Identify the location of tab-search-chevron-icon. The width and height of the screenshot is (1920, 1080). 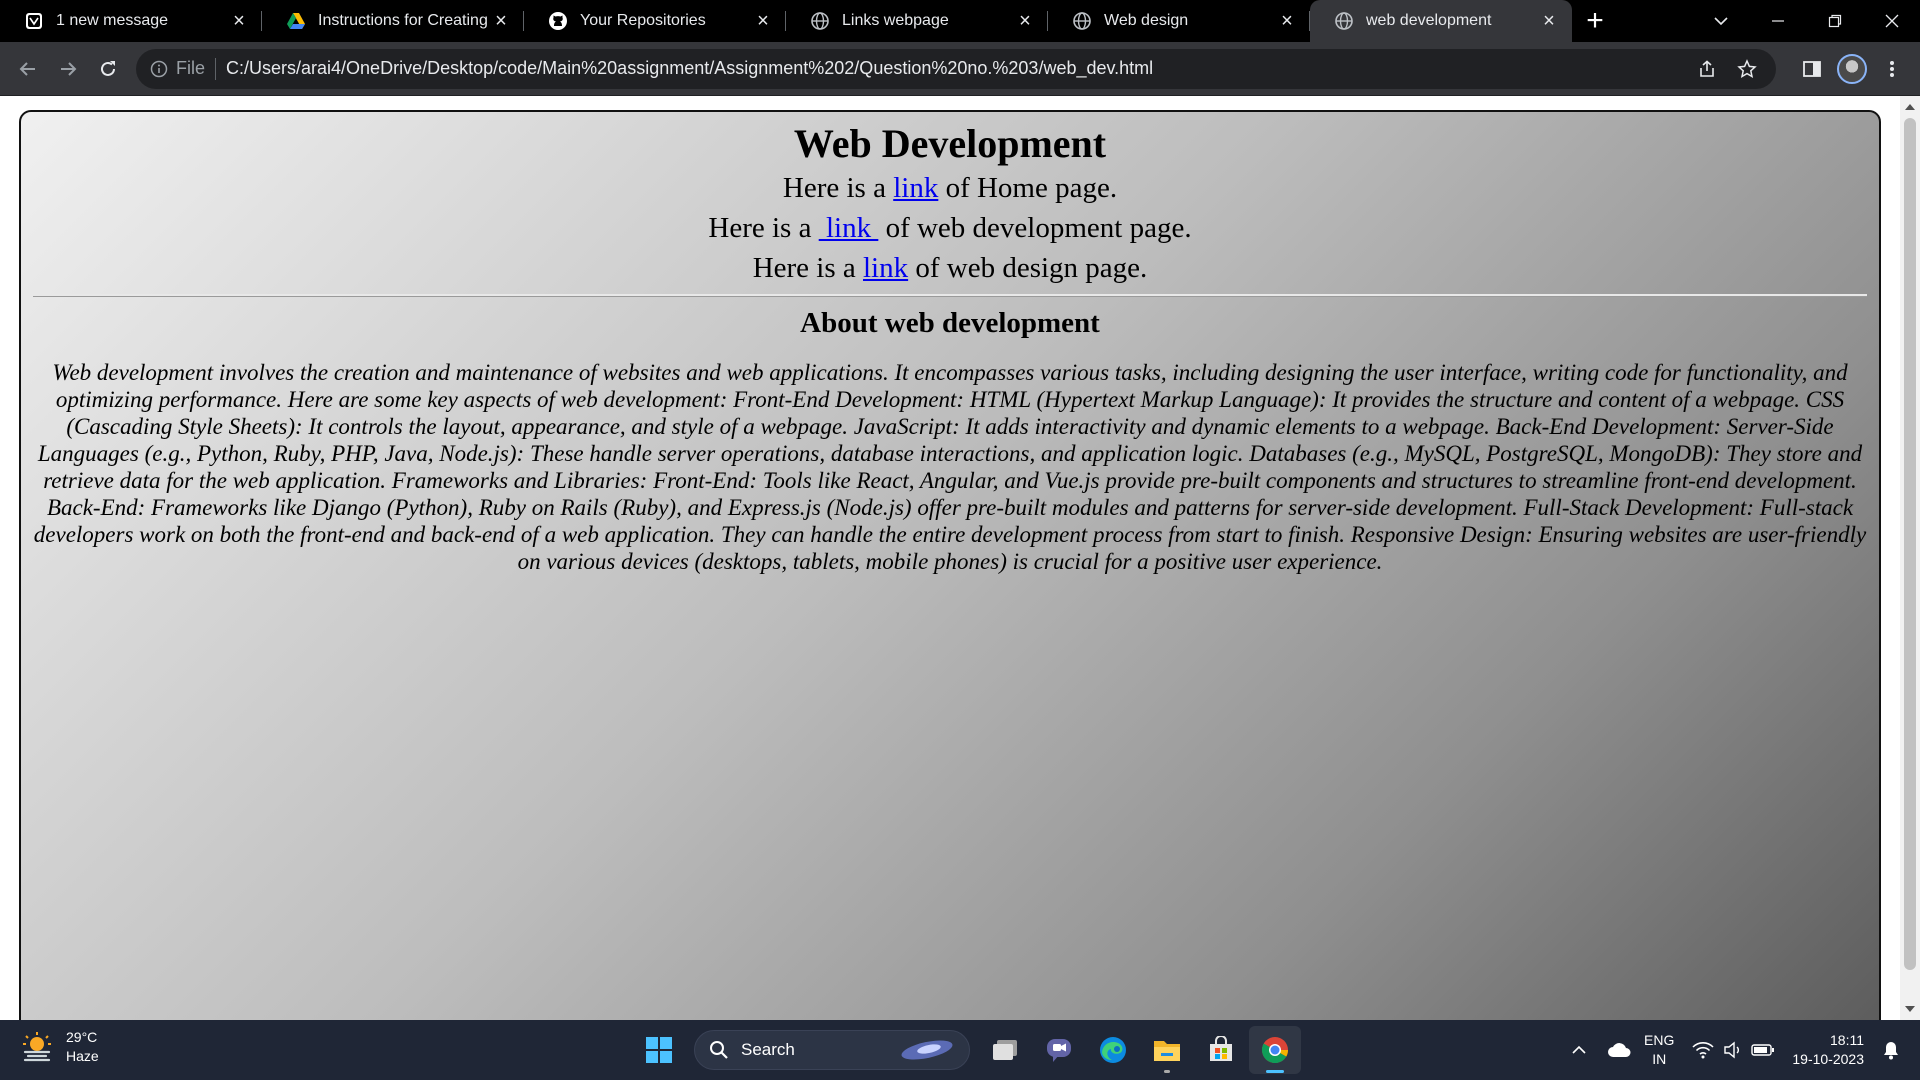
(1720, 21).